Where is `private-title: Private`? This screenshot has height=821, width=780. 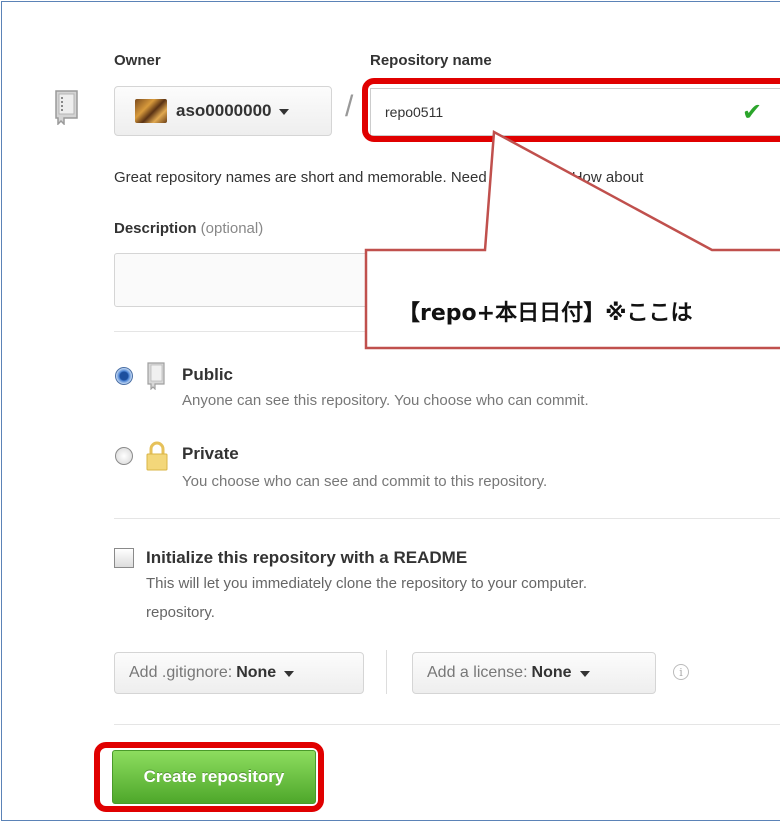 private-title: Private is located at coordinates (210, 453).